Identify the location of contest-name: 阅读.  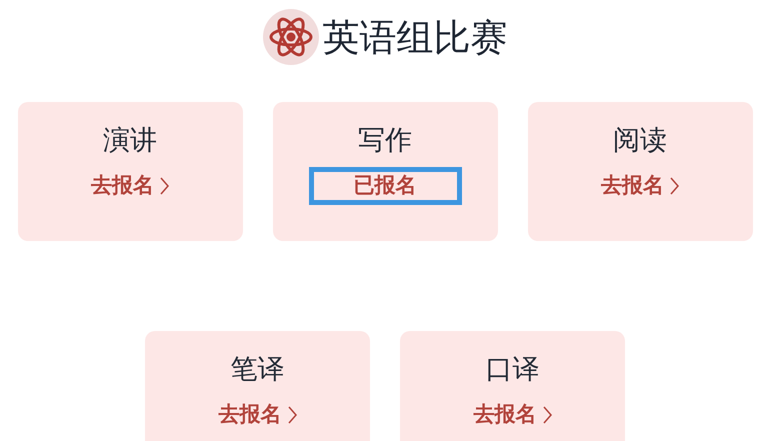
(640, 141).